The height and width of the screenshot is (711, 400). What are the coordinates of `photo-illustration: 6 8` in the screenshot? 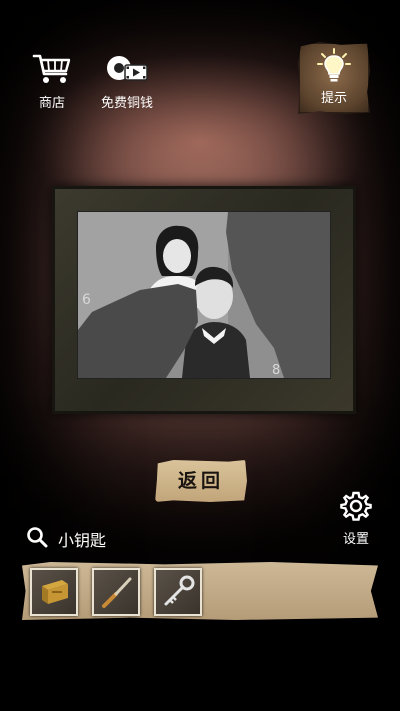 It's located at (204, 295).